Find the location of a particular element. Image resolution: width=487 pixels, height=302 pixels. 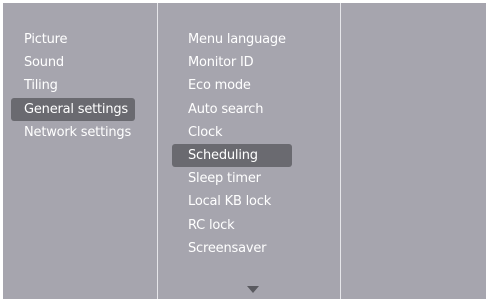

submenu-item-clock: Clock is located at coordinates (232, 132).